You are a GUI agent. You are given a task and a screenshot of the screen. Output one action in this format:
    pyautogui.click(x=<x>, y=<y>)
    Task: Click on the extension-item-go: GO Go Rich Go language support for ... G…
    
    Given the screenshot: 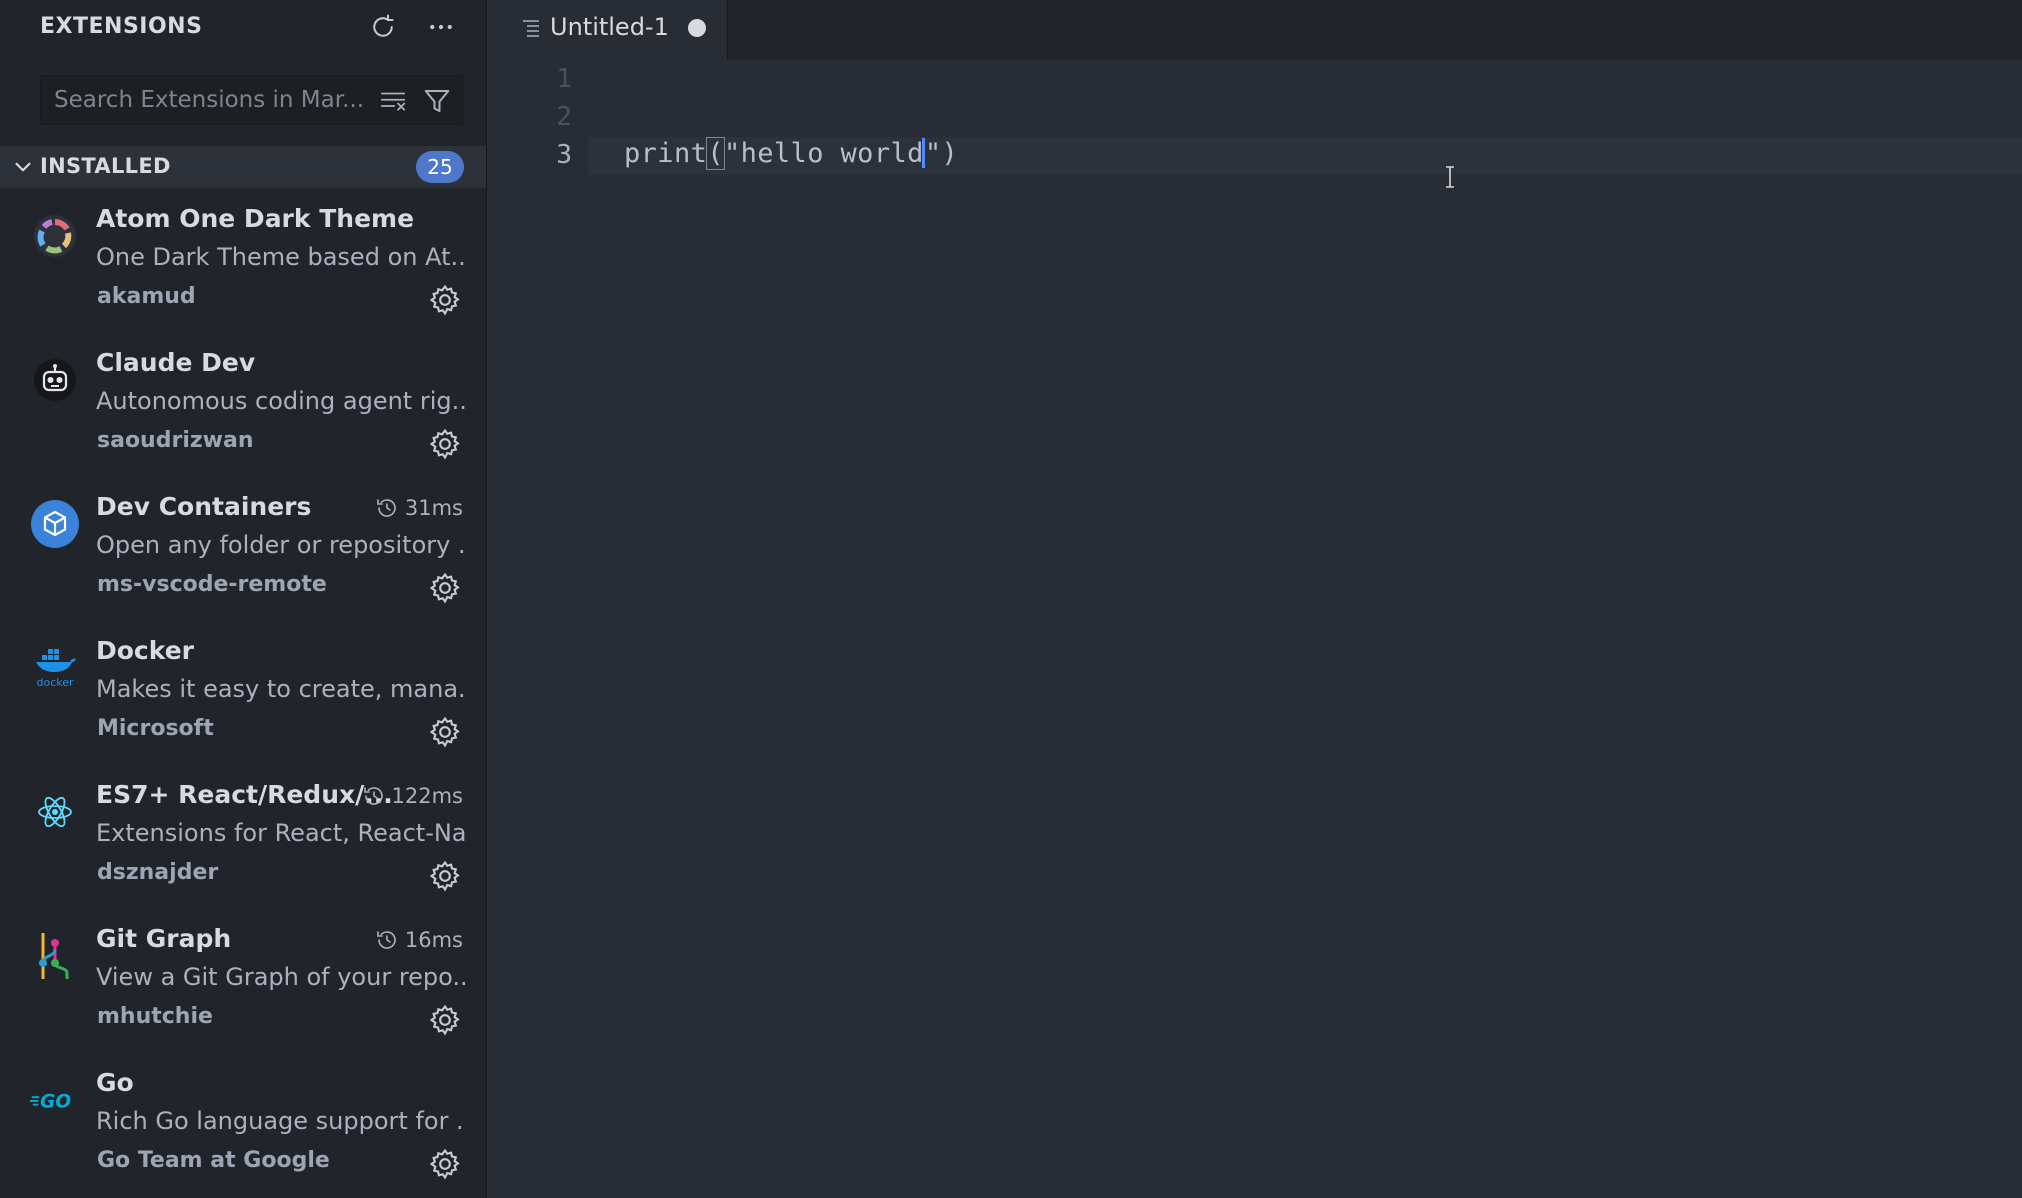 What is the action you would take?
    pyautogui.click(x=243, y=1124)
    